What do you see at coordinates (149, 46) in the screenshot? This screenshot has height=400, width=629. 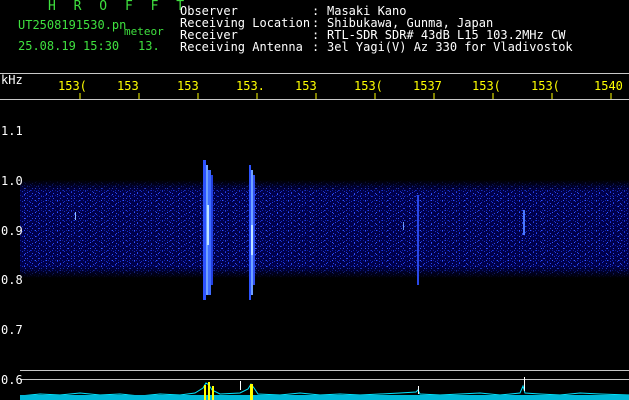 I see `echo-count: 13.` at bounding box center [149, 46].